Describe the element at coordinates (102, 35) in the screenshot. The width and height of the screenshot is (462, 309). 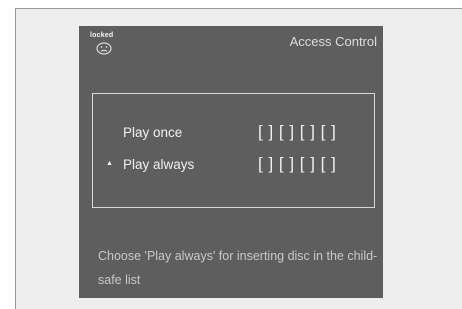
I see `lock-status-label: locked` at that location.